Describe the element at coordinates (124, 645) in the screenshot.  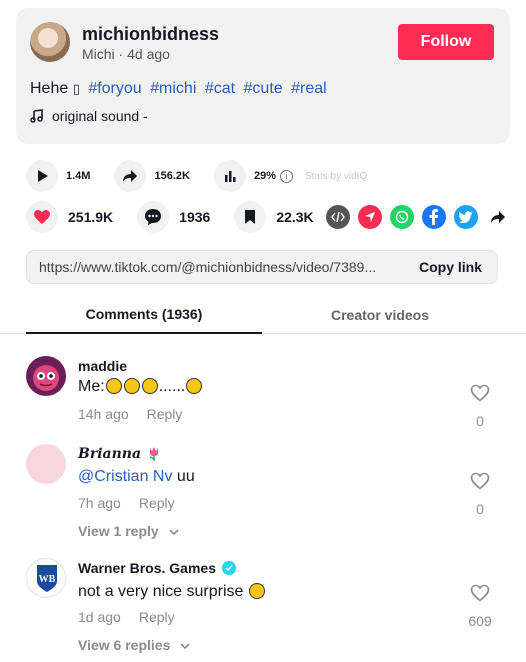
I see `view-replies-label: View 6 replies` at that location.